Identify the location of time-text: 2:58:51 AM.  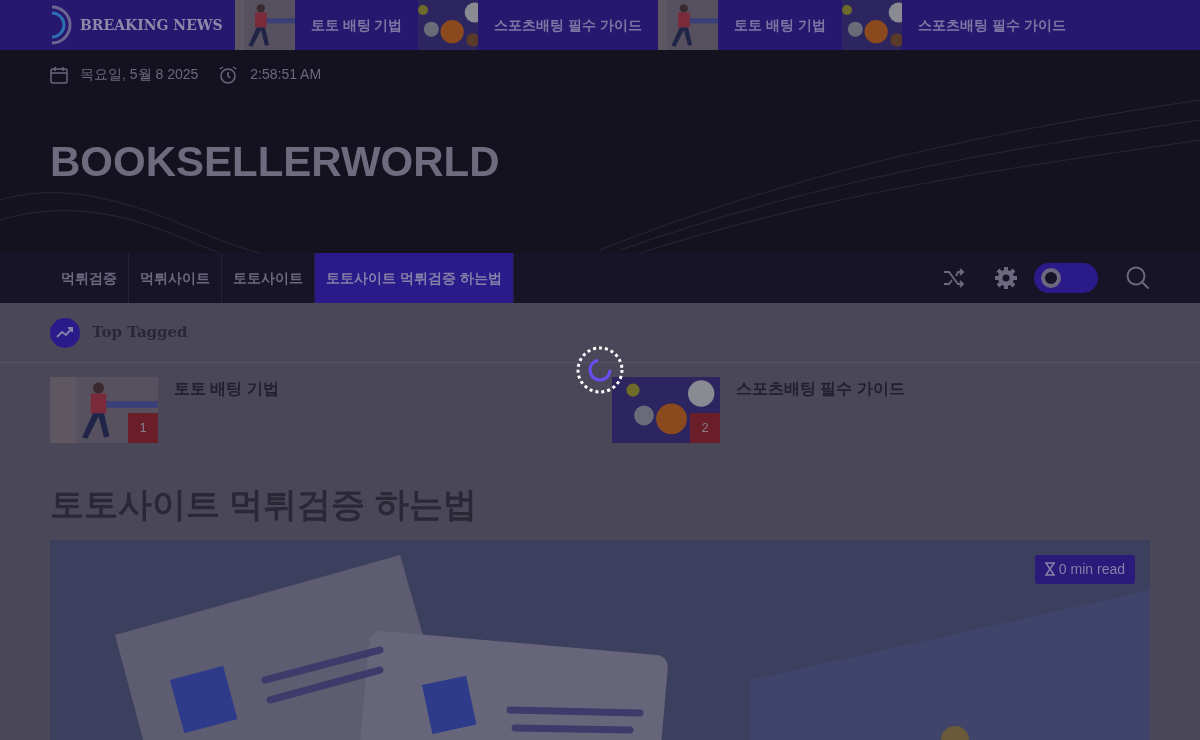
(286, 74).